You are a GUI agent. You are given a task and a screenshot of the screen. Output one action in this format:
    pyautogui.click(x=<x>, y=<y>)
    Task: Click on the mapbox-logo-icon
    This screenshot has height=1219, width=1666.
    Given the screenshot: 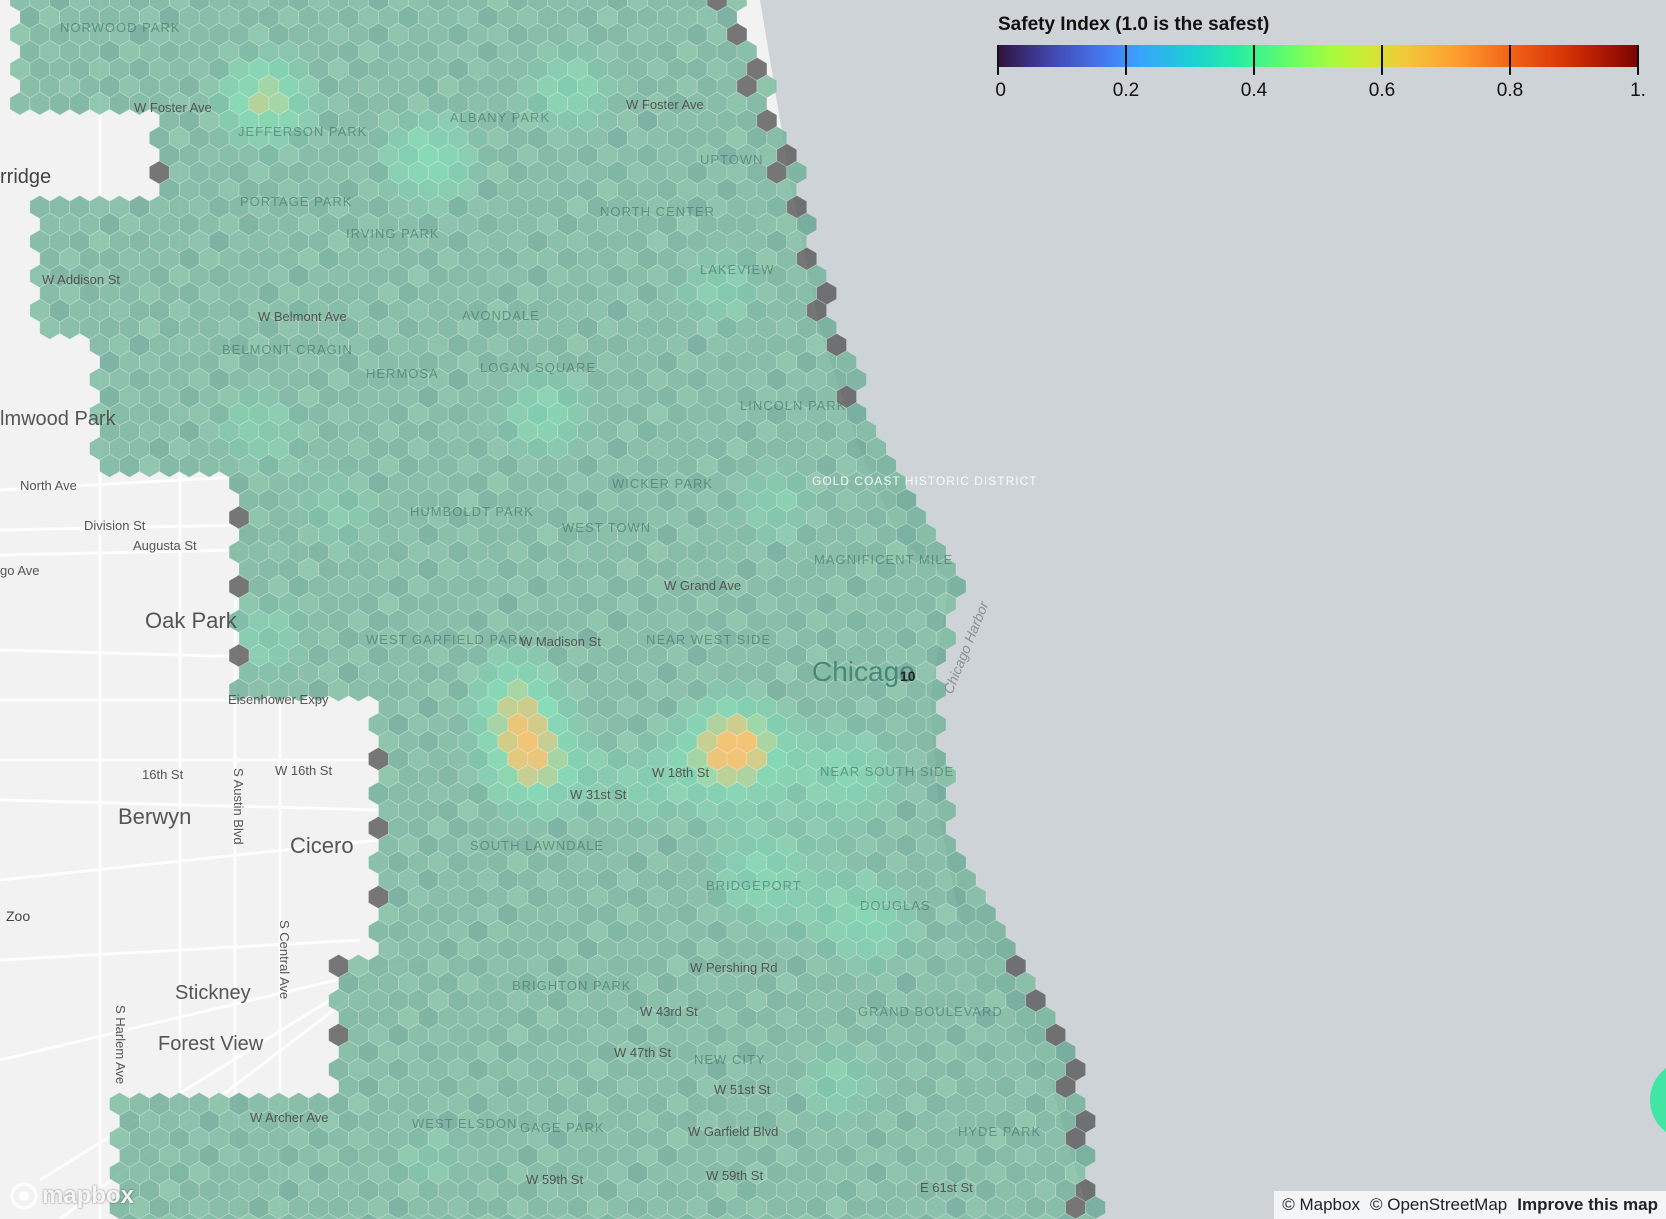 What is the action you would take?
    pyautogui.click(x=24, y=1196)
    